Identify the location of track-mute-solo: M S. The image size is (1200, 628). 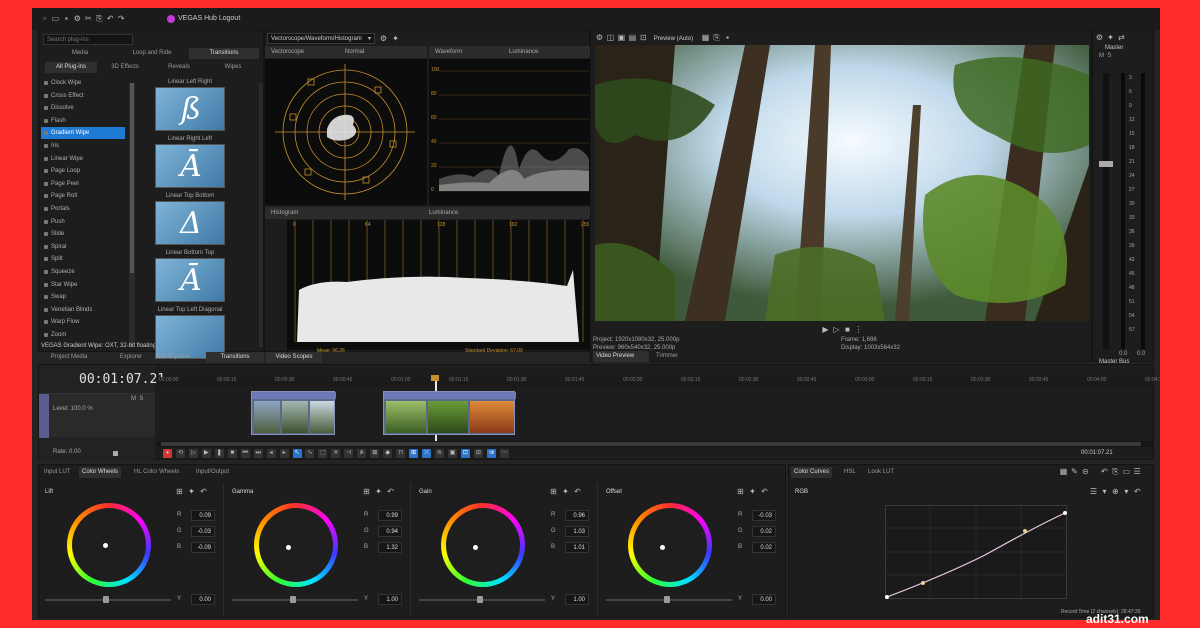
(137, 399).